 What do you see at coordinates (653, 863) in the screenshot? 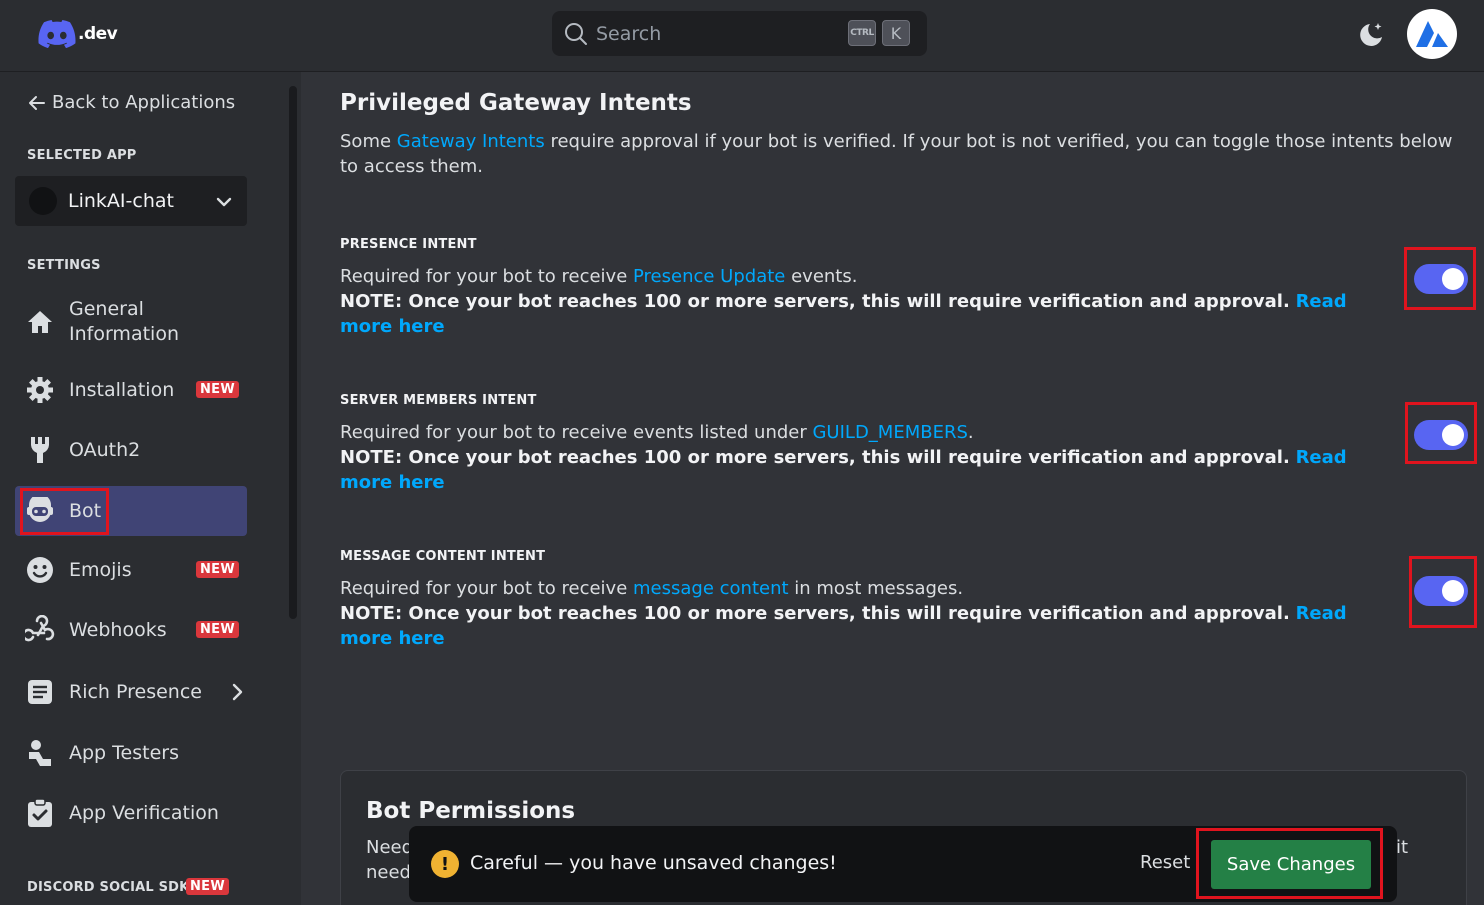
I see `unsaved-changes-message: Careful — you have unsaved changes!` at bounding box center [653, 863].